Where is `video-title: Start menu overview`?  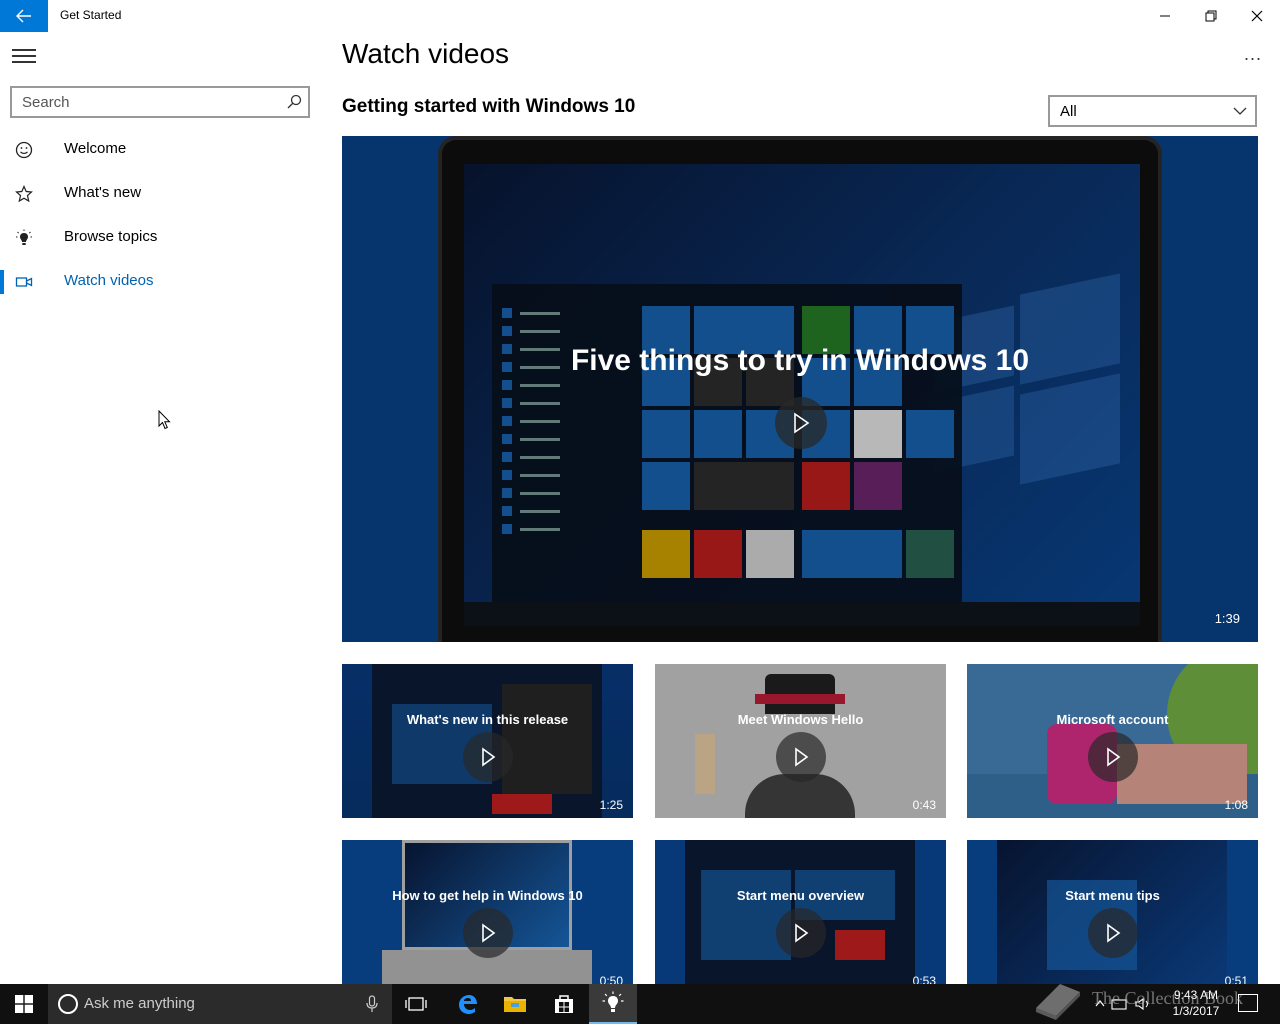
video-title: Start menu overview is located at coordinates (800, 895).